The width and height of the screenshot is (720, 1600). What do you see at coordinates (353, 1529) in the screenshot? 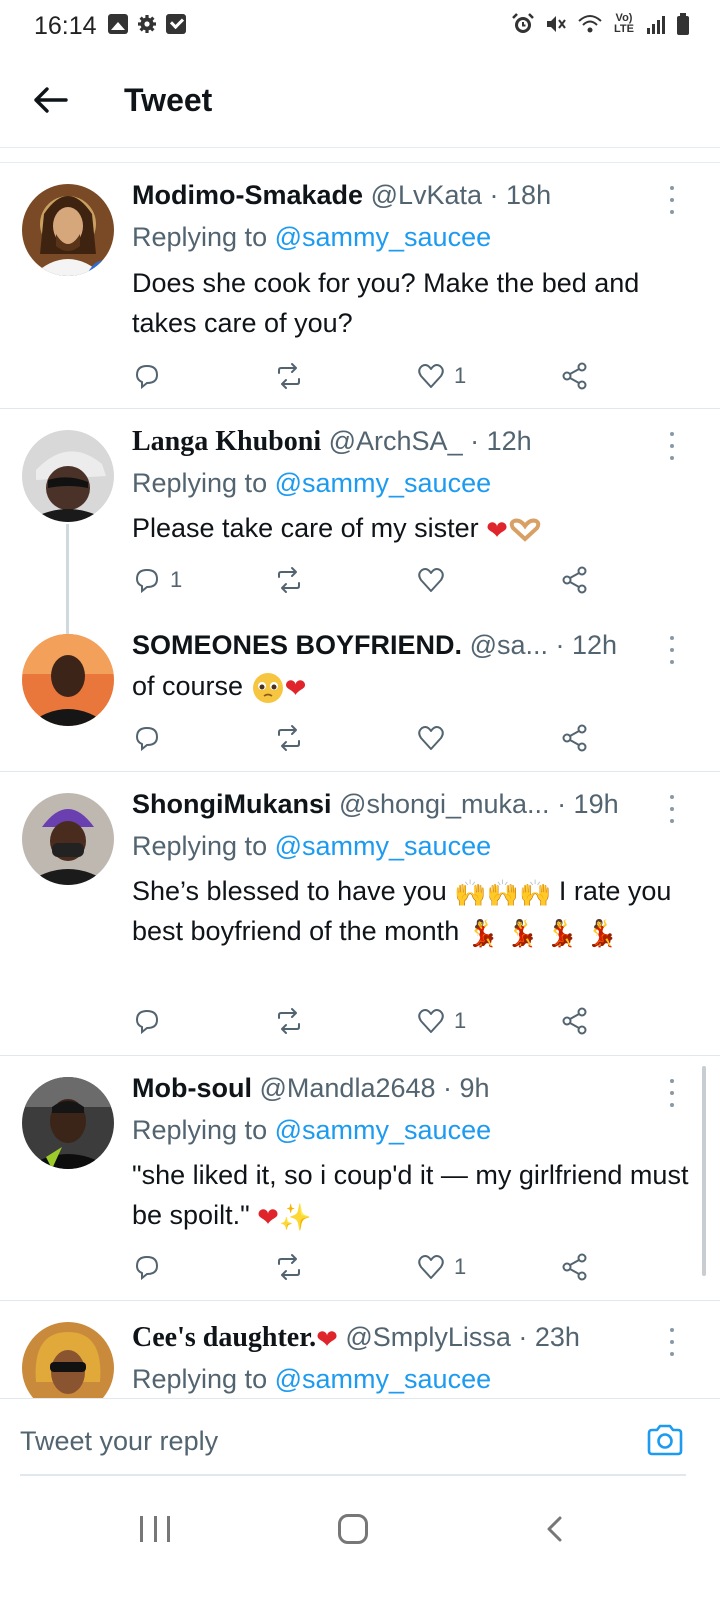
I see `home-button` at bounding box center [353, 1529].